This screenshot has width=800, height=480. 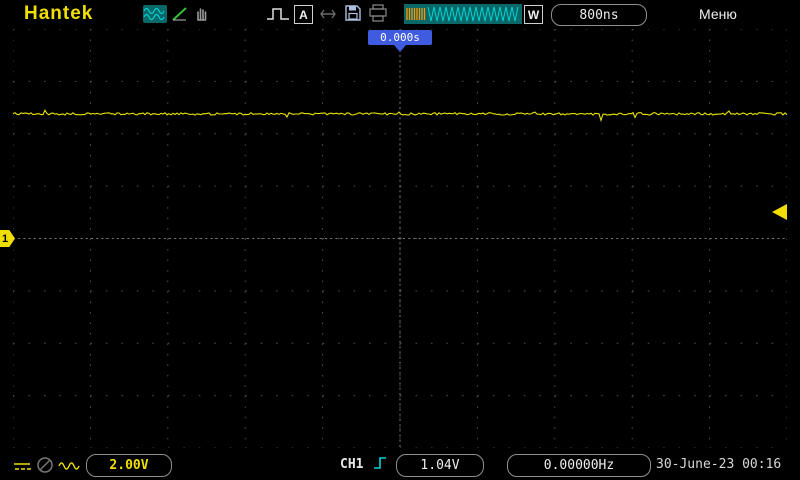 I want to click on pan-arrows-icon, so click(x=328, y=14).